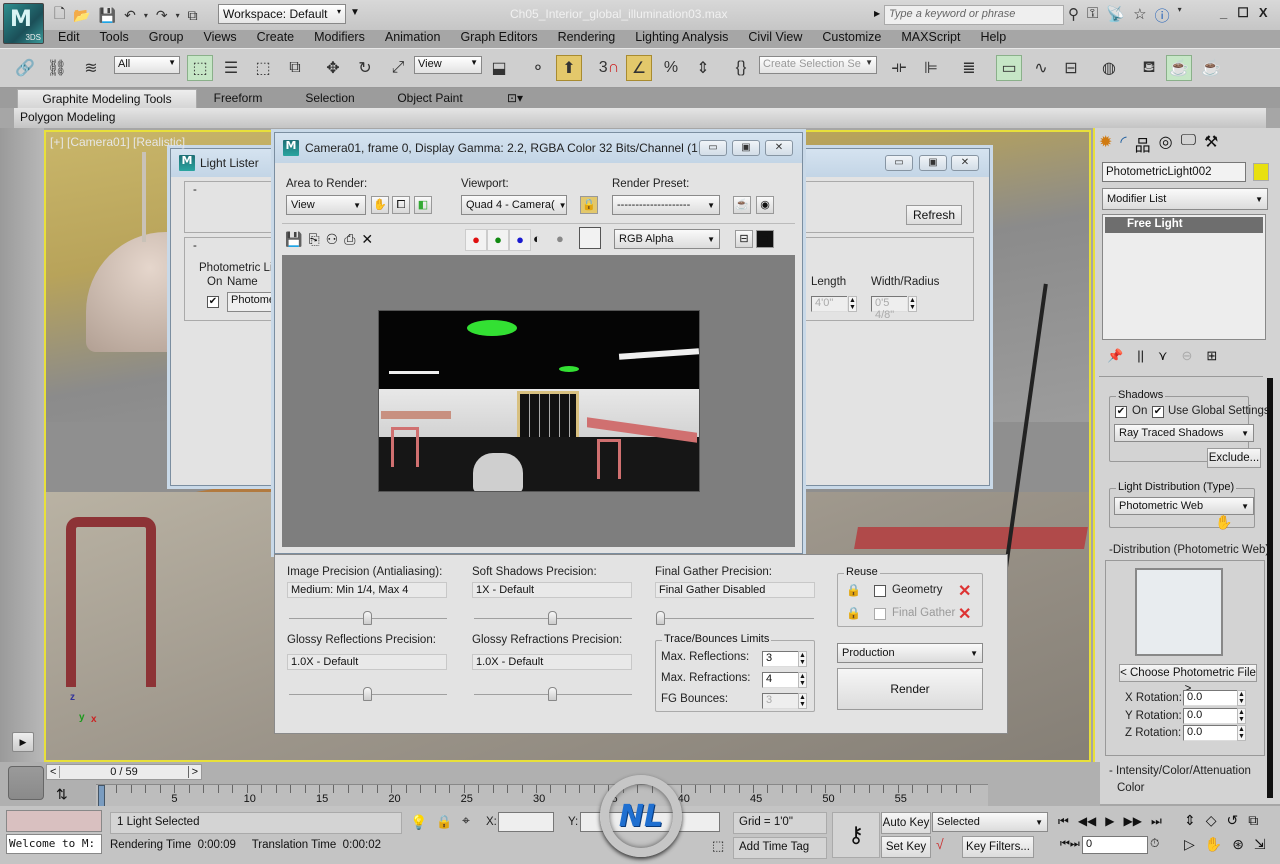 This screenshot has height=864, width=1280. Describe the element at coordinates (499, 68) in the screenshot. I see `pivot-center-icon: ⬓` at that location.